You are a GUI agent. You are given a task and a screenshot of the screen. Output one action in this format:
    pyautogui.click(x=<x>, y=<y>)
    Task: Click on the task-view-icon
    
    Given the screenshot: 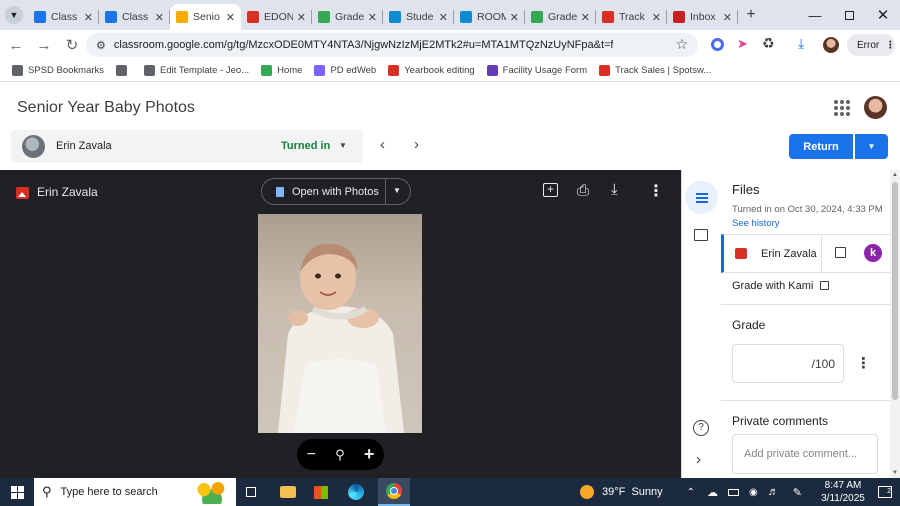 What is the action you would take?
    pyautogui.click(x=251, y=492)
    